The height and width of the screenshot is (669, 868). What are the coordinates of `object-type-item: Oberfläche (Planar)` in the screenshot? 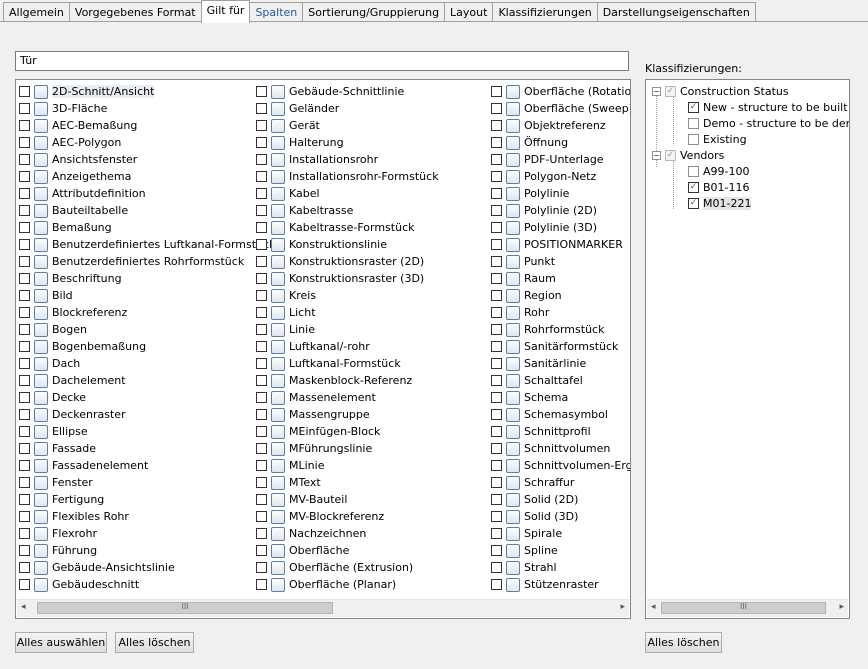 It's located at (346, 584).